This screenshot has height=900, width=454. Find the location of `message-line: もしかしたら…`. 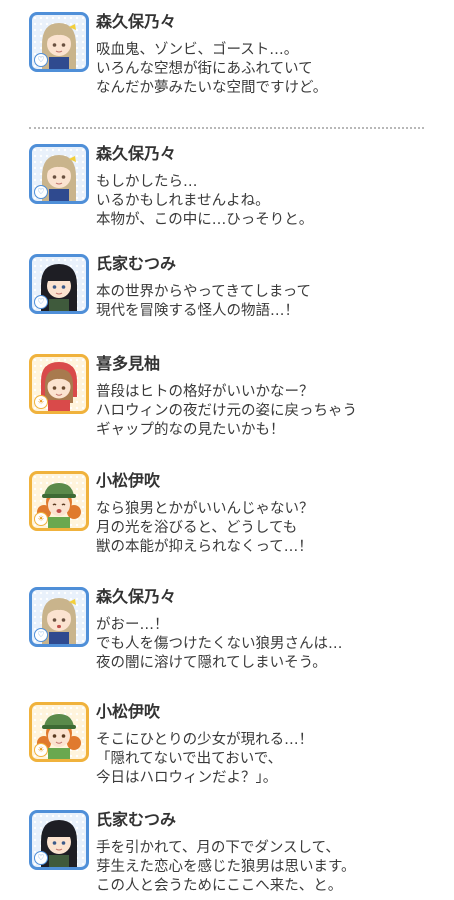

message-line: もしかしたら… is located at coordinates (147, 182).